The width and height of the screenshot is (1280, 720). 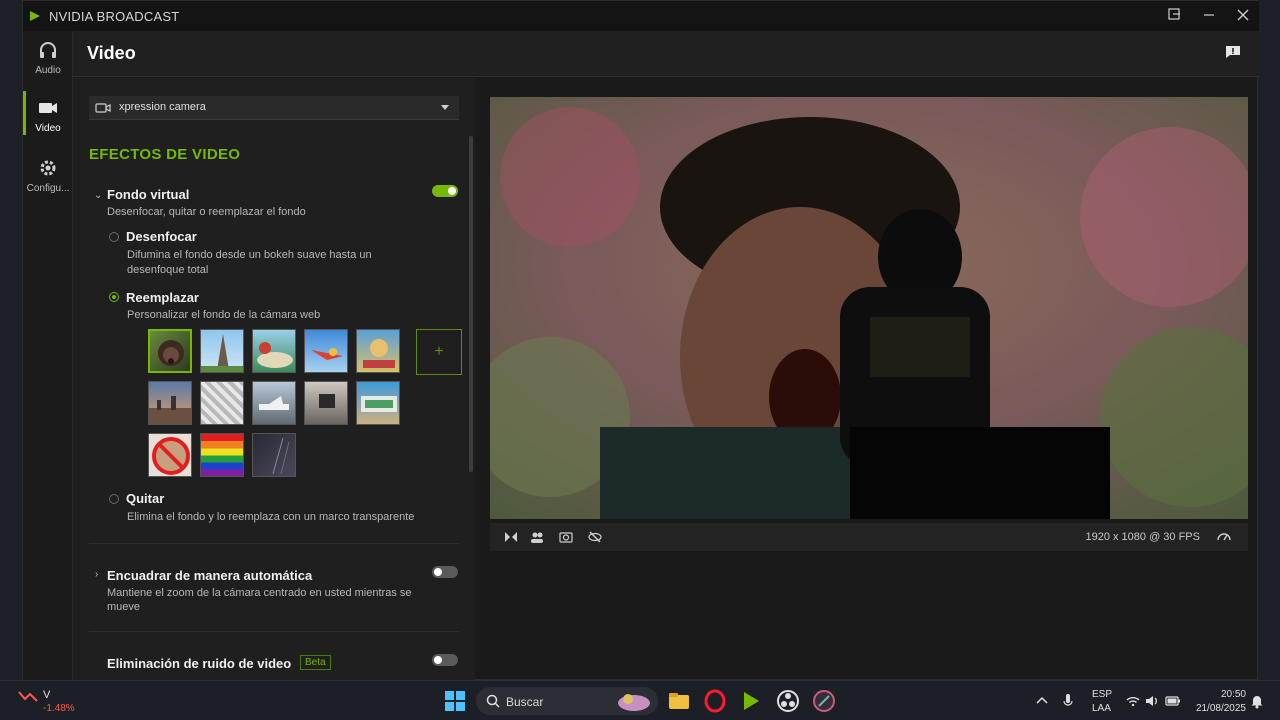 I want to click on wifi-icon, so click(x=1133, y=701).